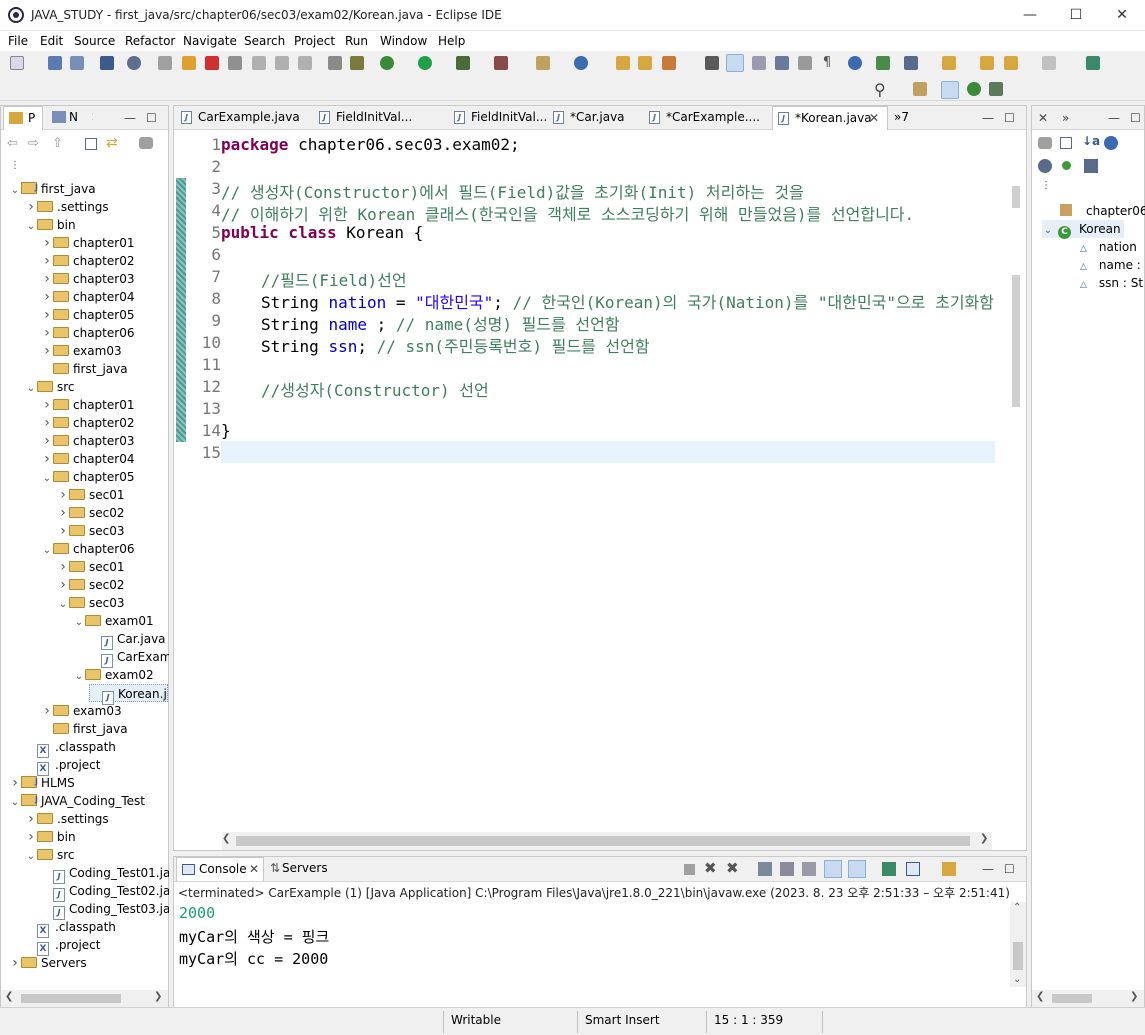  What do you see at coordinates (127, 640) in the screenshot?
I see `tree-item: J Car.java` at bounding box center [127, 640].